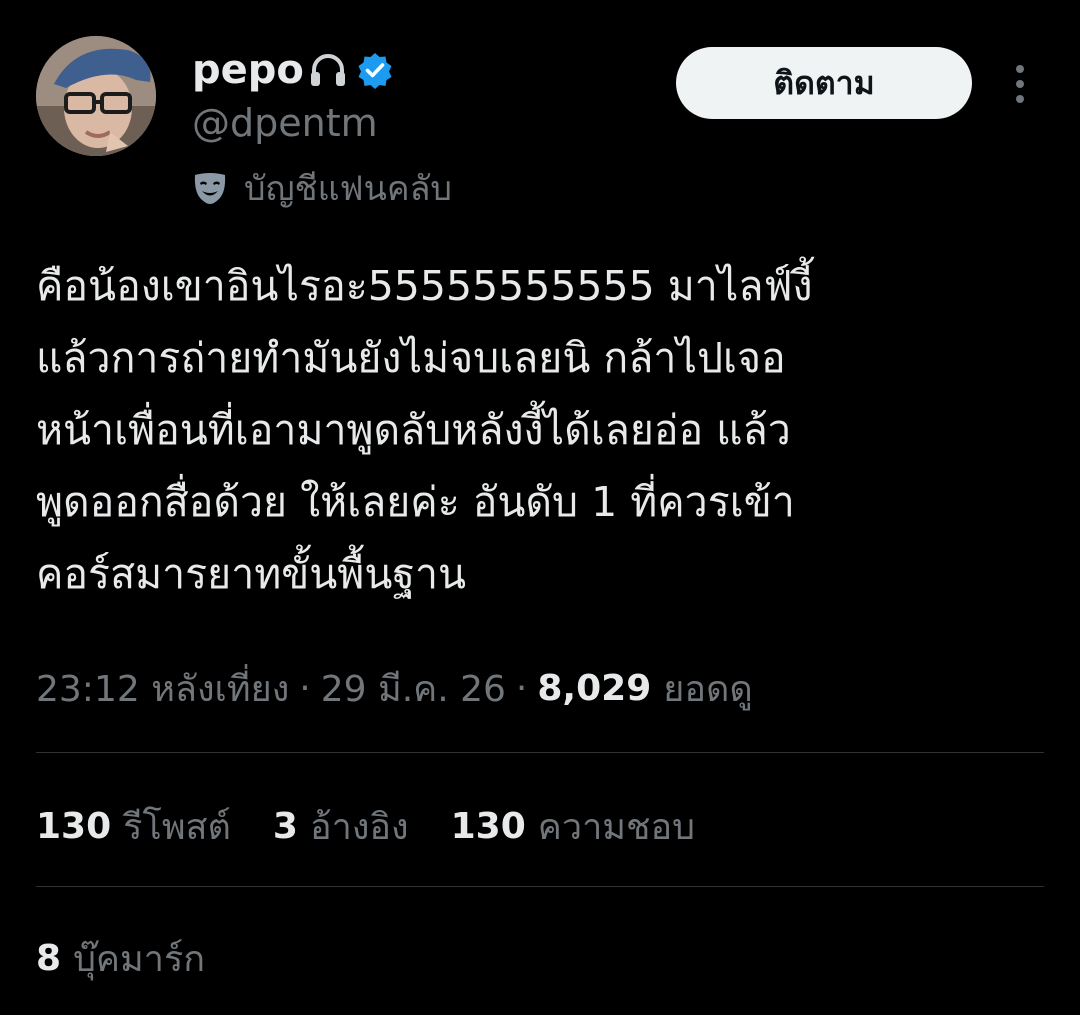 This screenshot has height=1015, width=1080. I want to click on follow-button: ติดตาม, so click(824, 83).